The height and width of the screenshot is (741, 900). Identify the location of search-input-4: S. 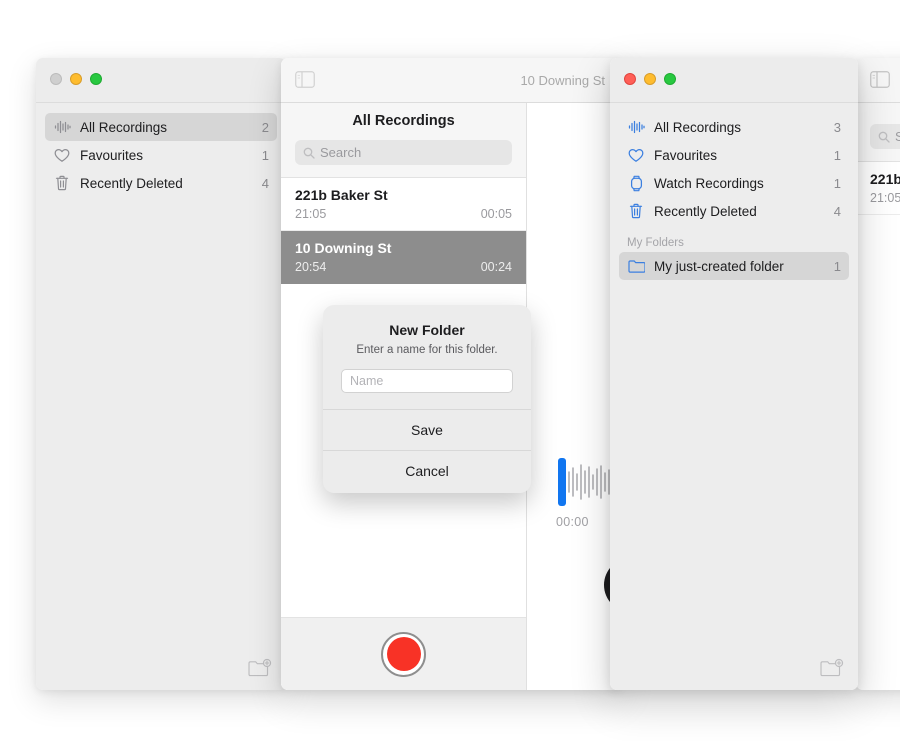
(885, 136).